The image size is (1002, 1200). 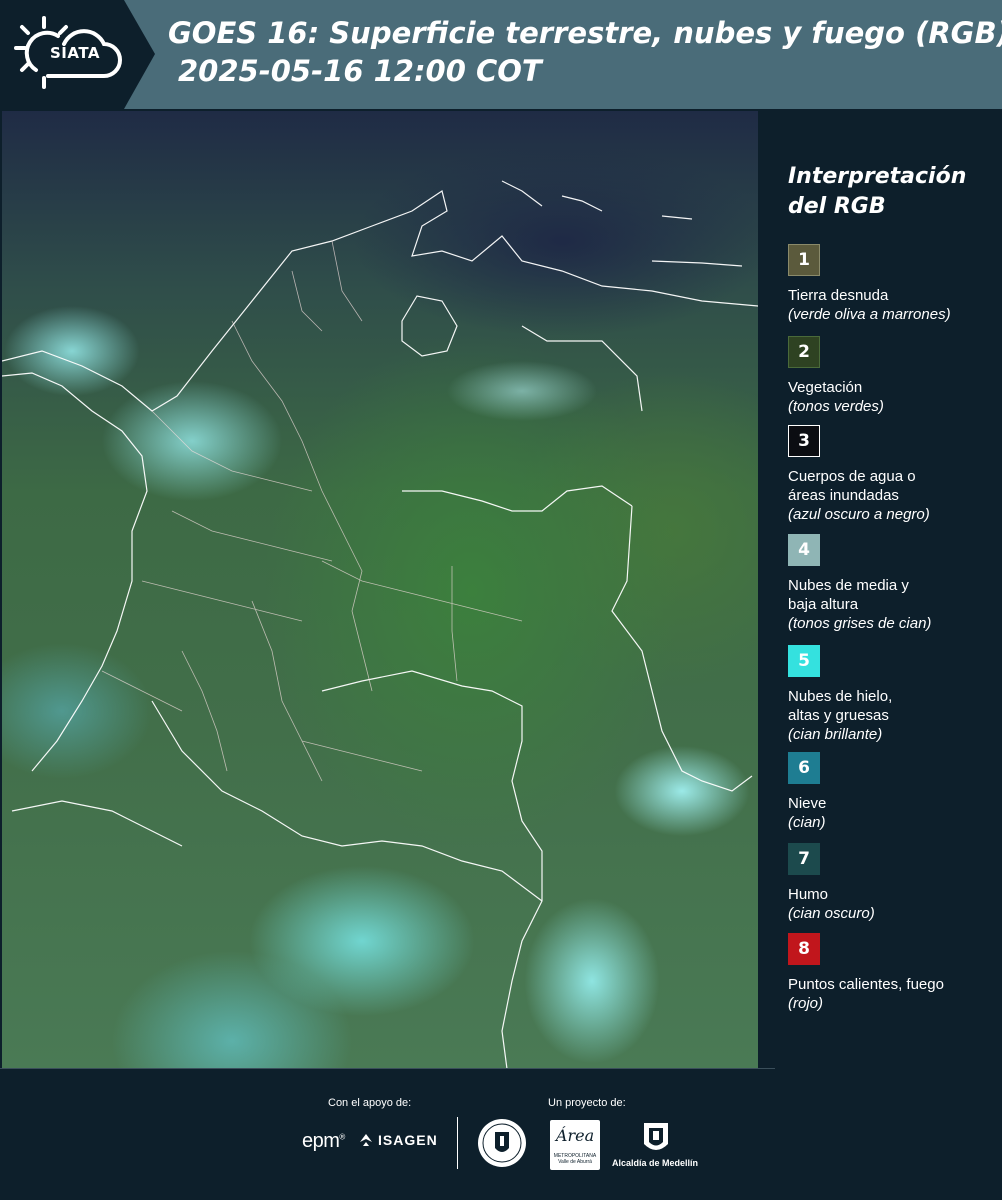 I want to click on legend-number: 6, so click(x=804, y=768).